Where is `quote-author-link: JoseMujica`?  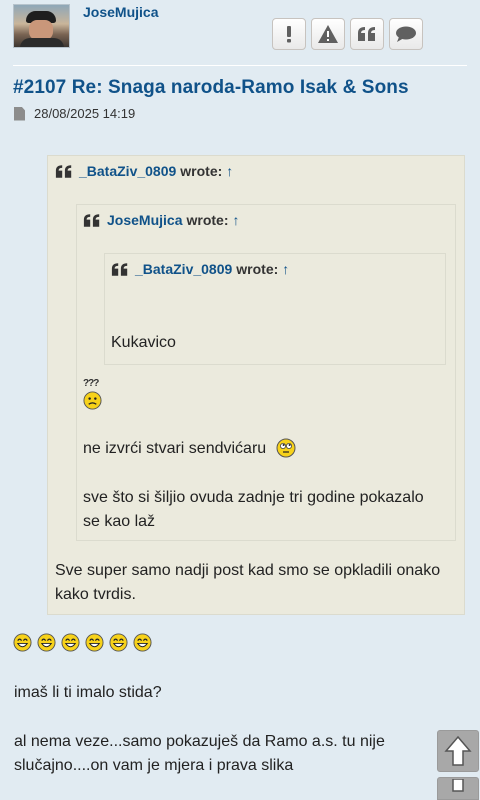
quote-author-link: JoseMujica is located at coordinates (144, 220).